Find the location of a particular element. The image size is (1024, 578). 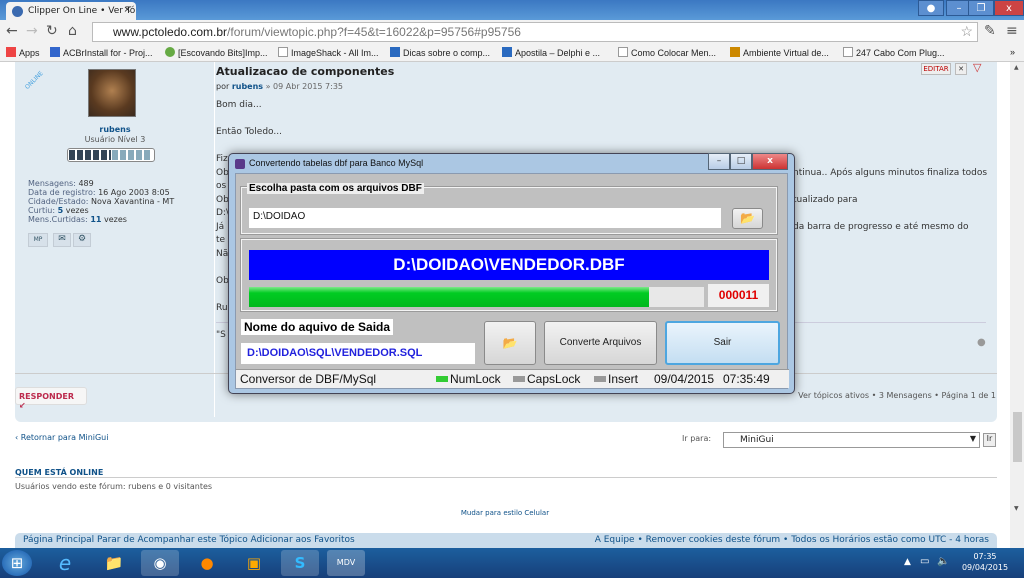

post-meta: por rubens » 09 Abr 2015 7:35 is located at coordinates (280, 86).